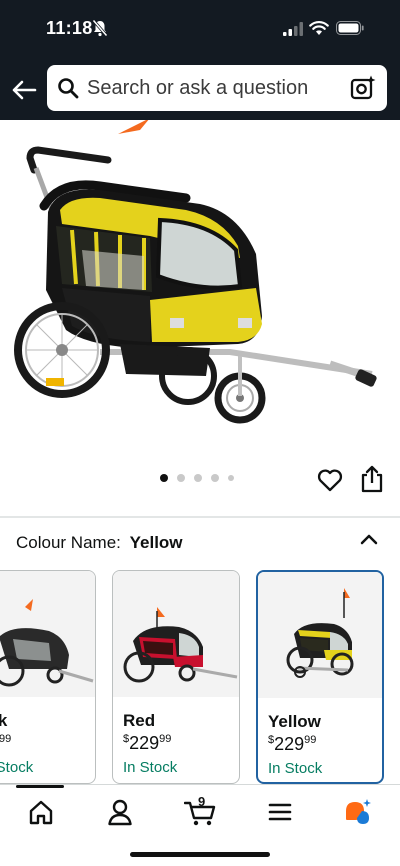 The width and height of the screenshot is (400, 866). I want to click on variant-card-red: Red $22999 In Stock, so click(176, 677).